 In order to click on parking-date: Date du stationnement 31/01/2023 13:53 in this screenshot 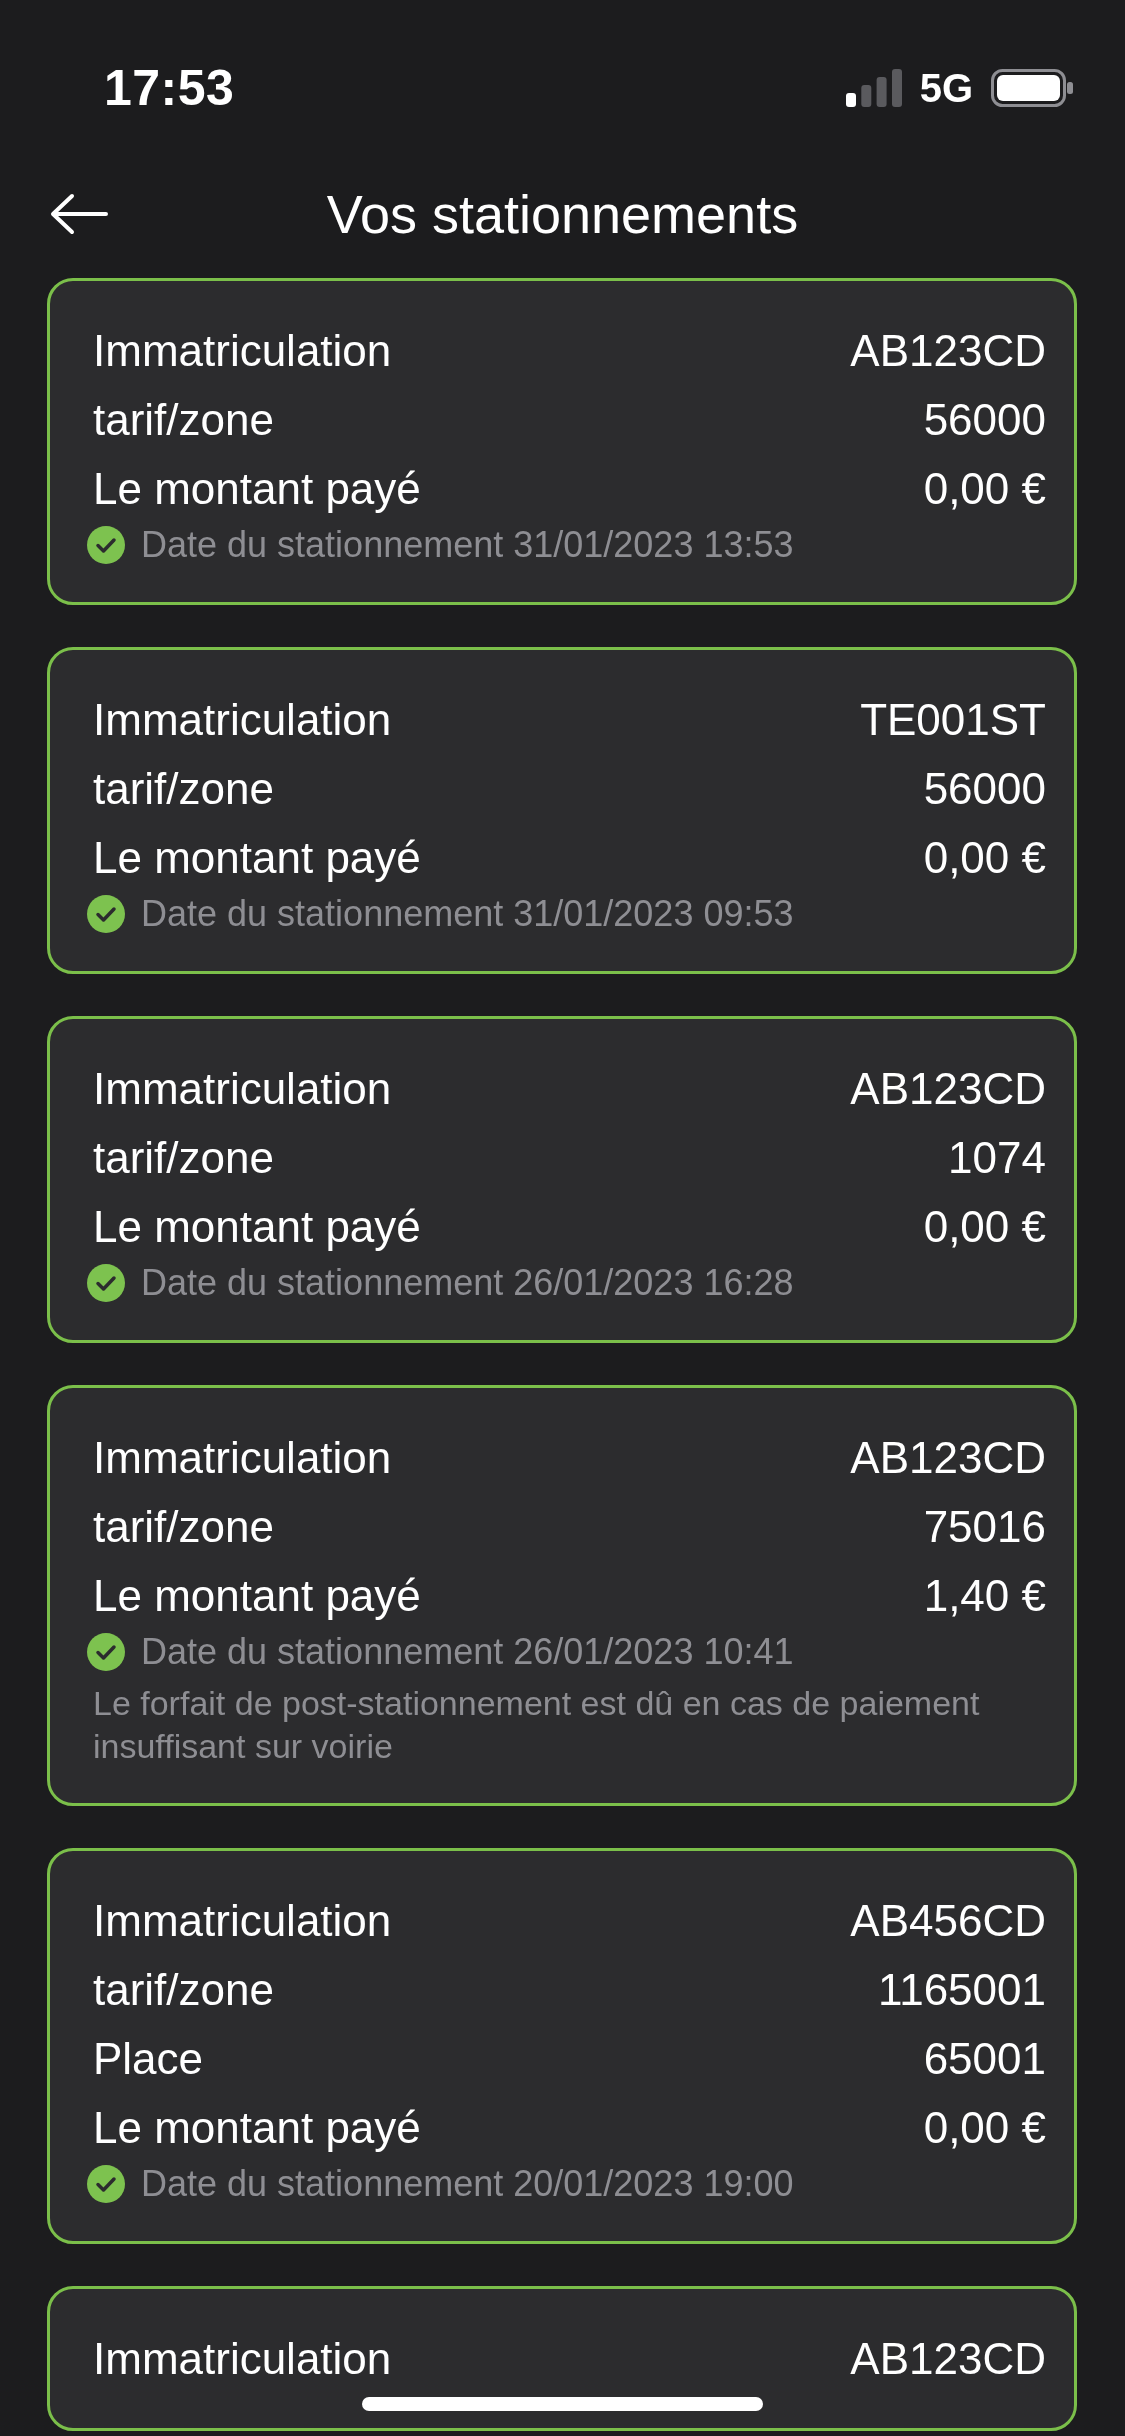, I will do `click(467, 545)`.